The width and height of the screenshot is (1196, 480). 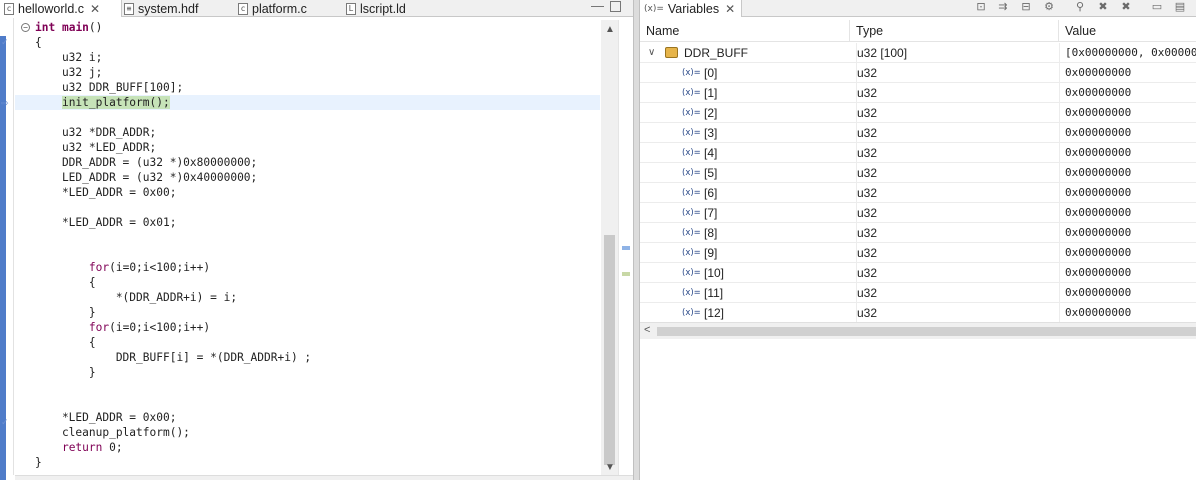 I want to click on overview-ruler, so click(x=625, y=247).